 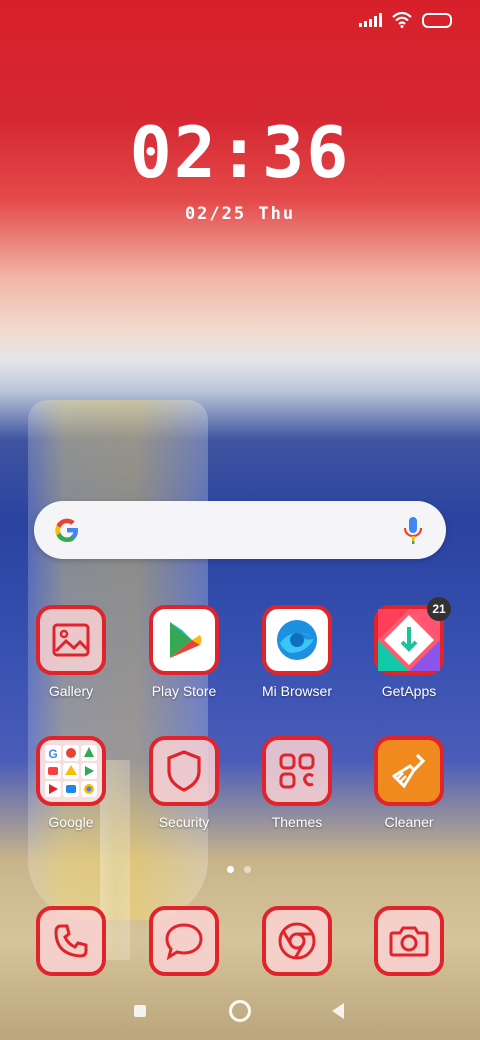 I want to click on page-dot-active, so click(x=230, y=869).